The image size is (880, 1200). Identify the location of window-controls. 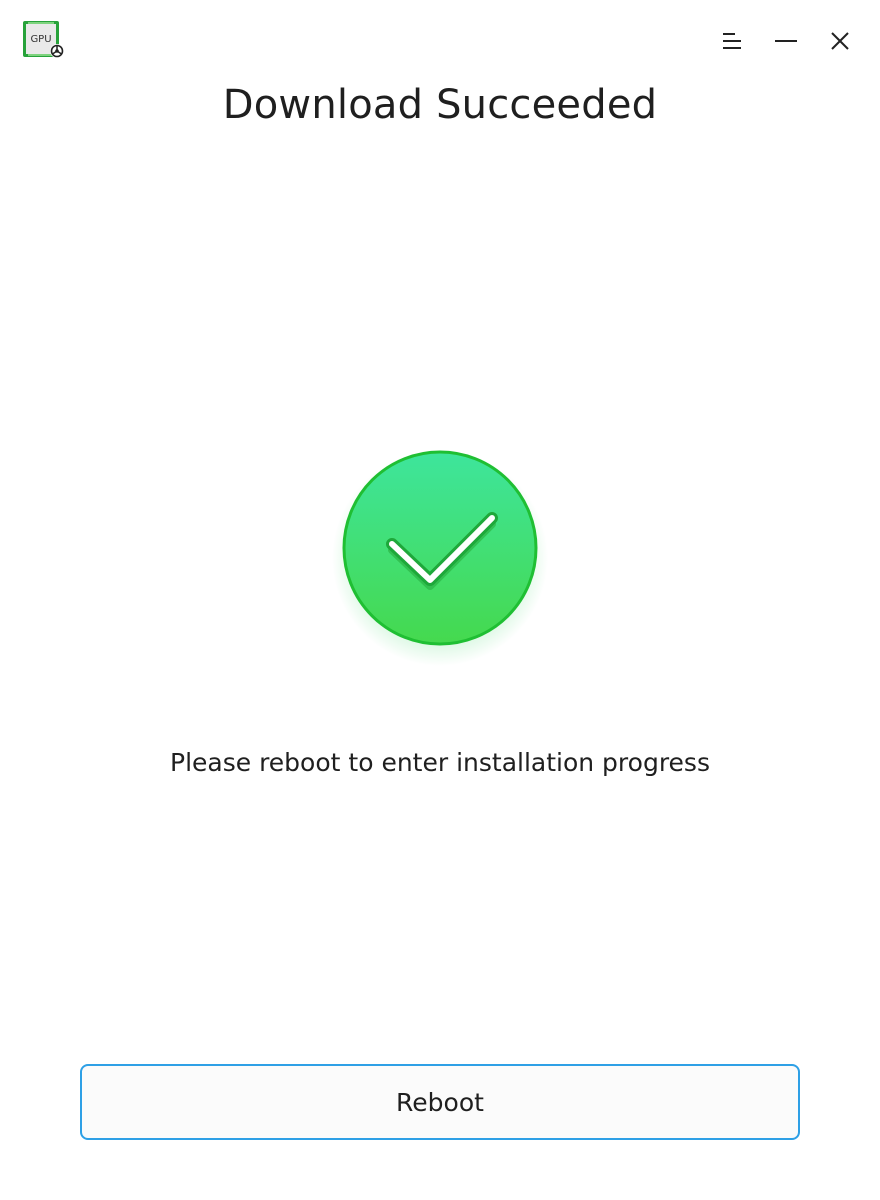
(786, 41).